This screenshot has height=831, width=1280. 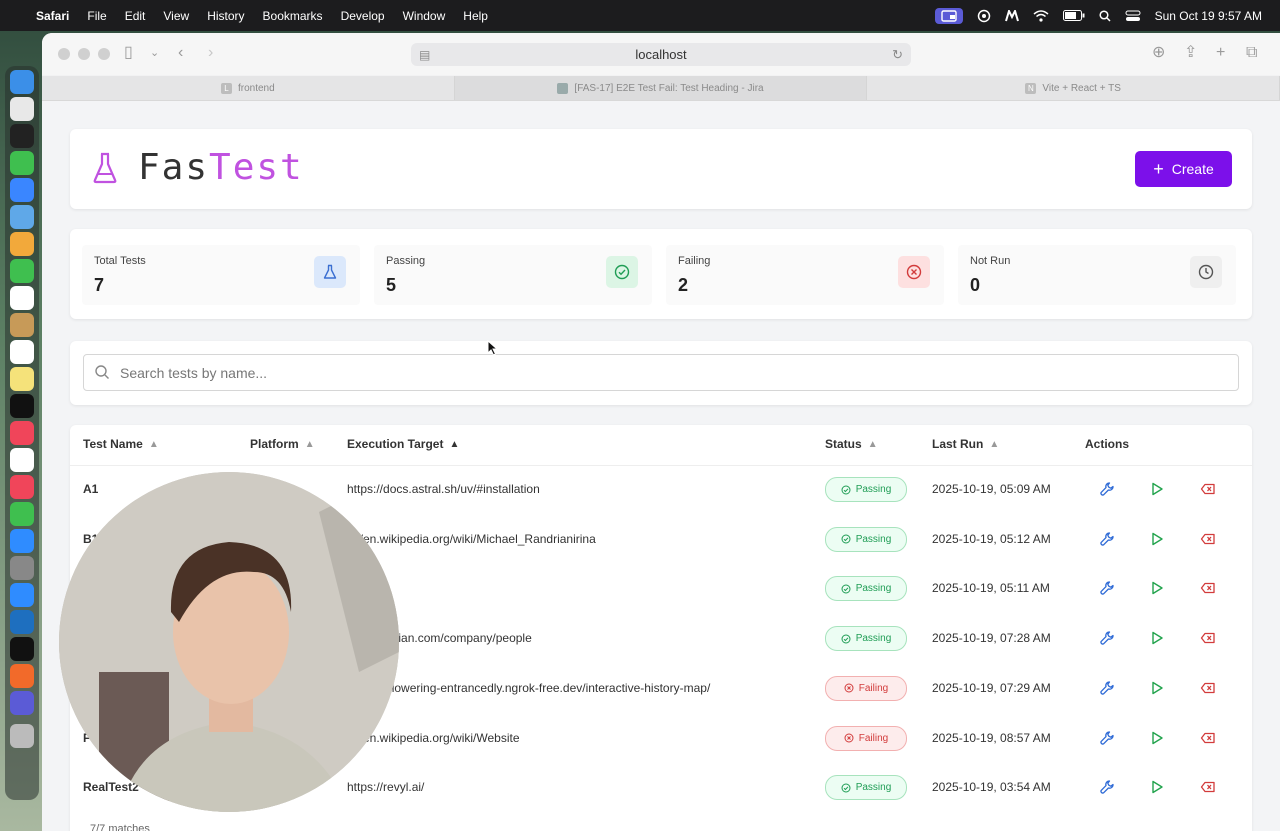 What do you see at coordinates (180, 53) in the screenshot?
I see `back-icon: ‹` at bounding box center [180, 53].